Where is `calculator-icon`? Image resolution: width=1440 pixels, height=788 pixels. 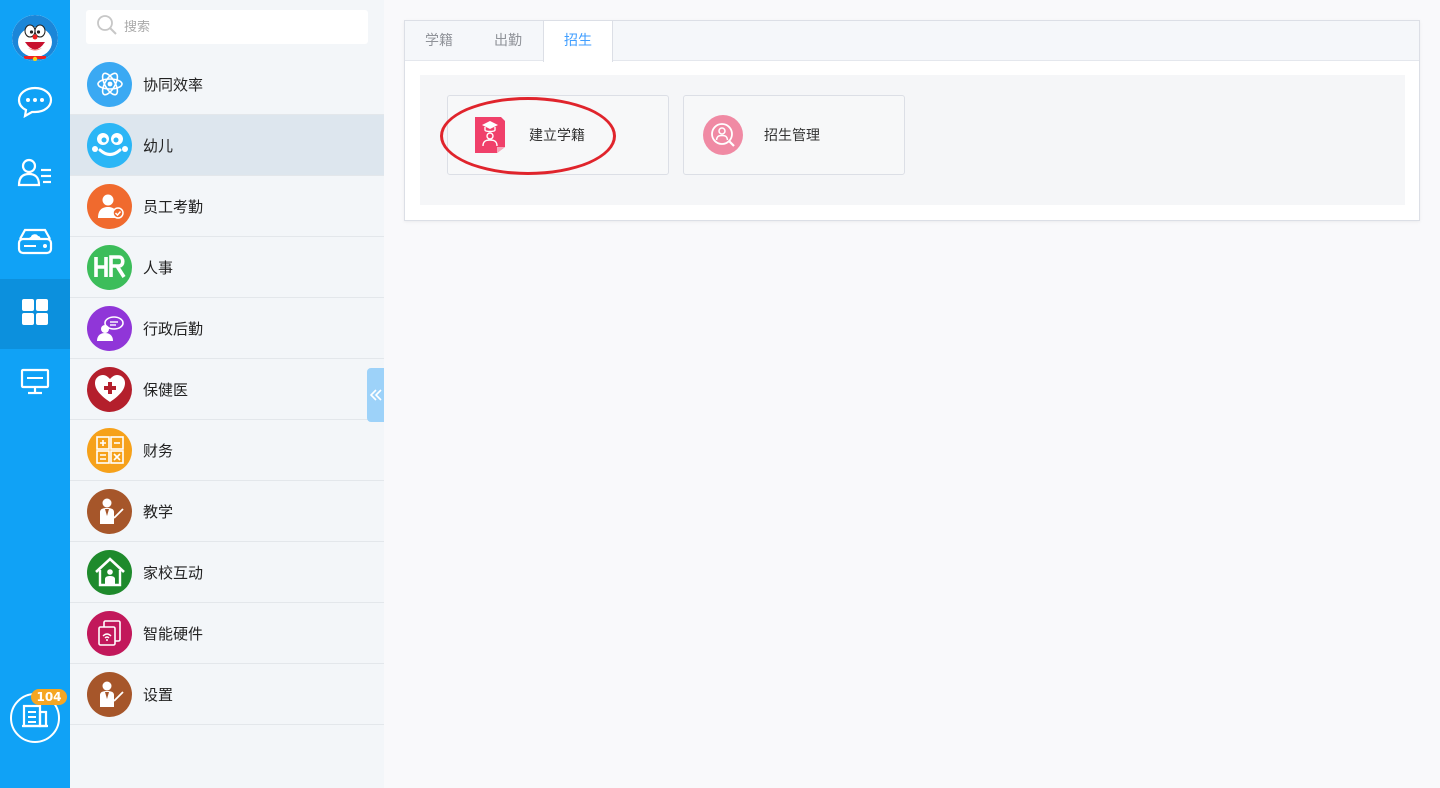 calculator-icon is located at coordinates (109, 450).